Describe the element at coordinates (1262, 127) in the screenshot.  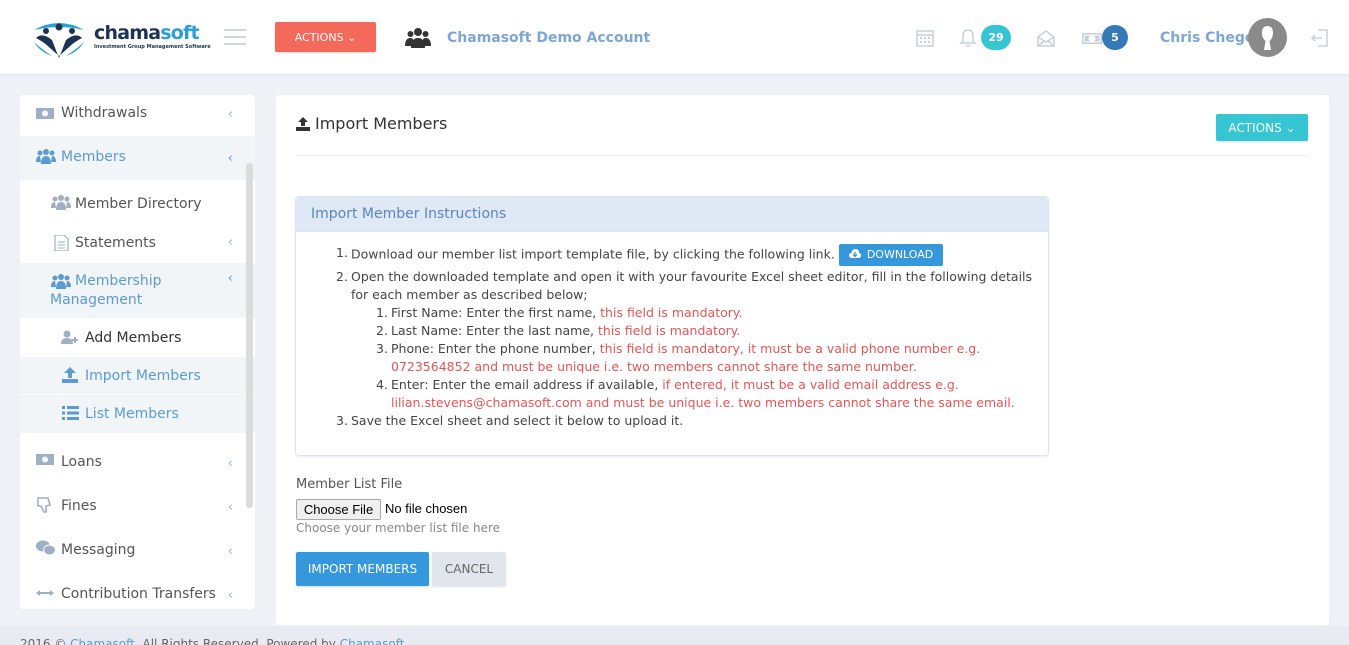
I see `page-actions-button: ACTIONS ⌄` at that location.